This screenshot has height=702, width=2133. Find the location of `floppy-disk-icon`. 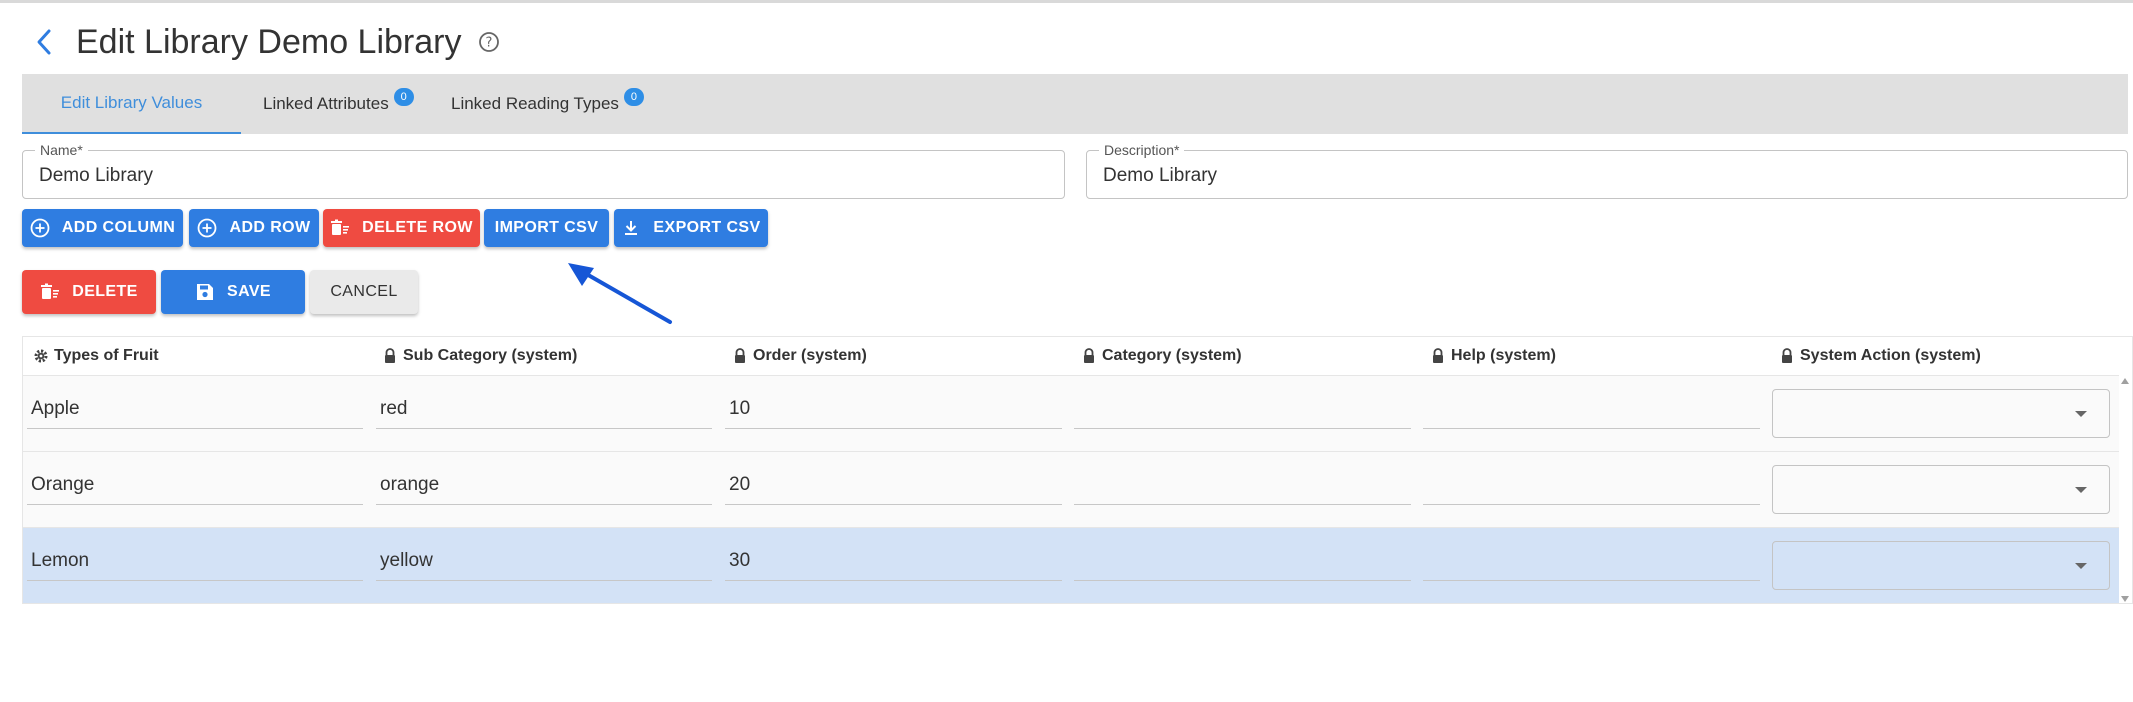

floppy-disk-icon is located at coordinates (205, 292).